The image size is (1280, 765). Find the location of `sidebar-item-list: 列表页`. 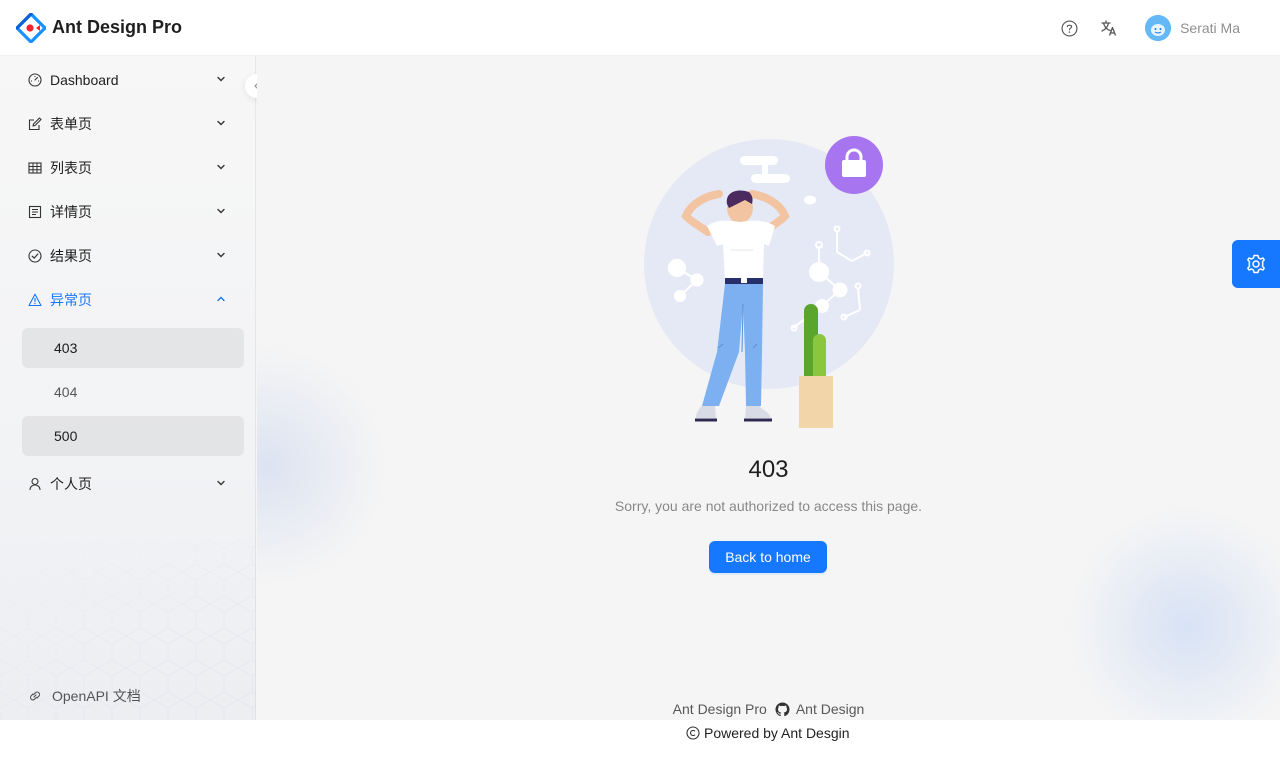

sidebar-item-list: 列表页 is located at coordinates (130, 168).